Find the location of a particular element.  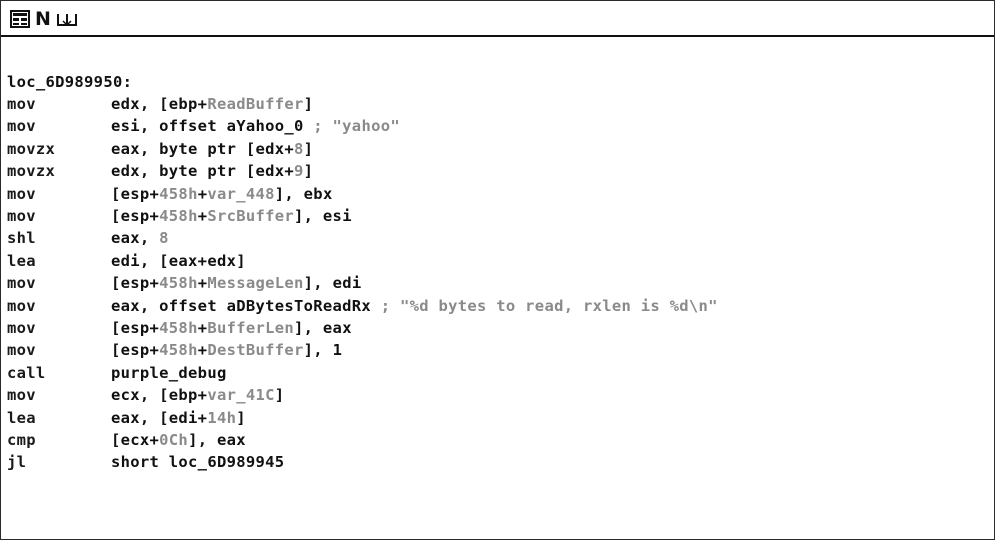

operands: eax, byte ptr [edx+8] is located at coordinates (212, 149).